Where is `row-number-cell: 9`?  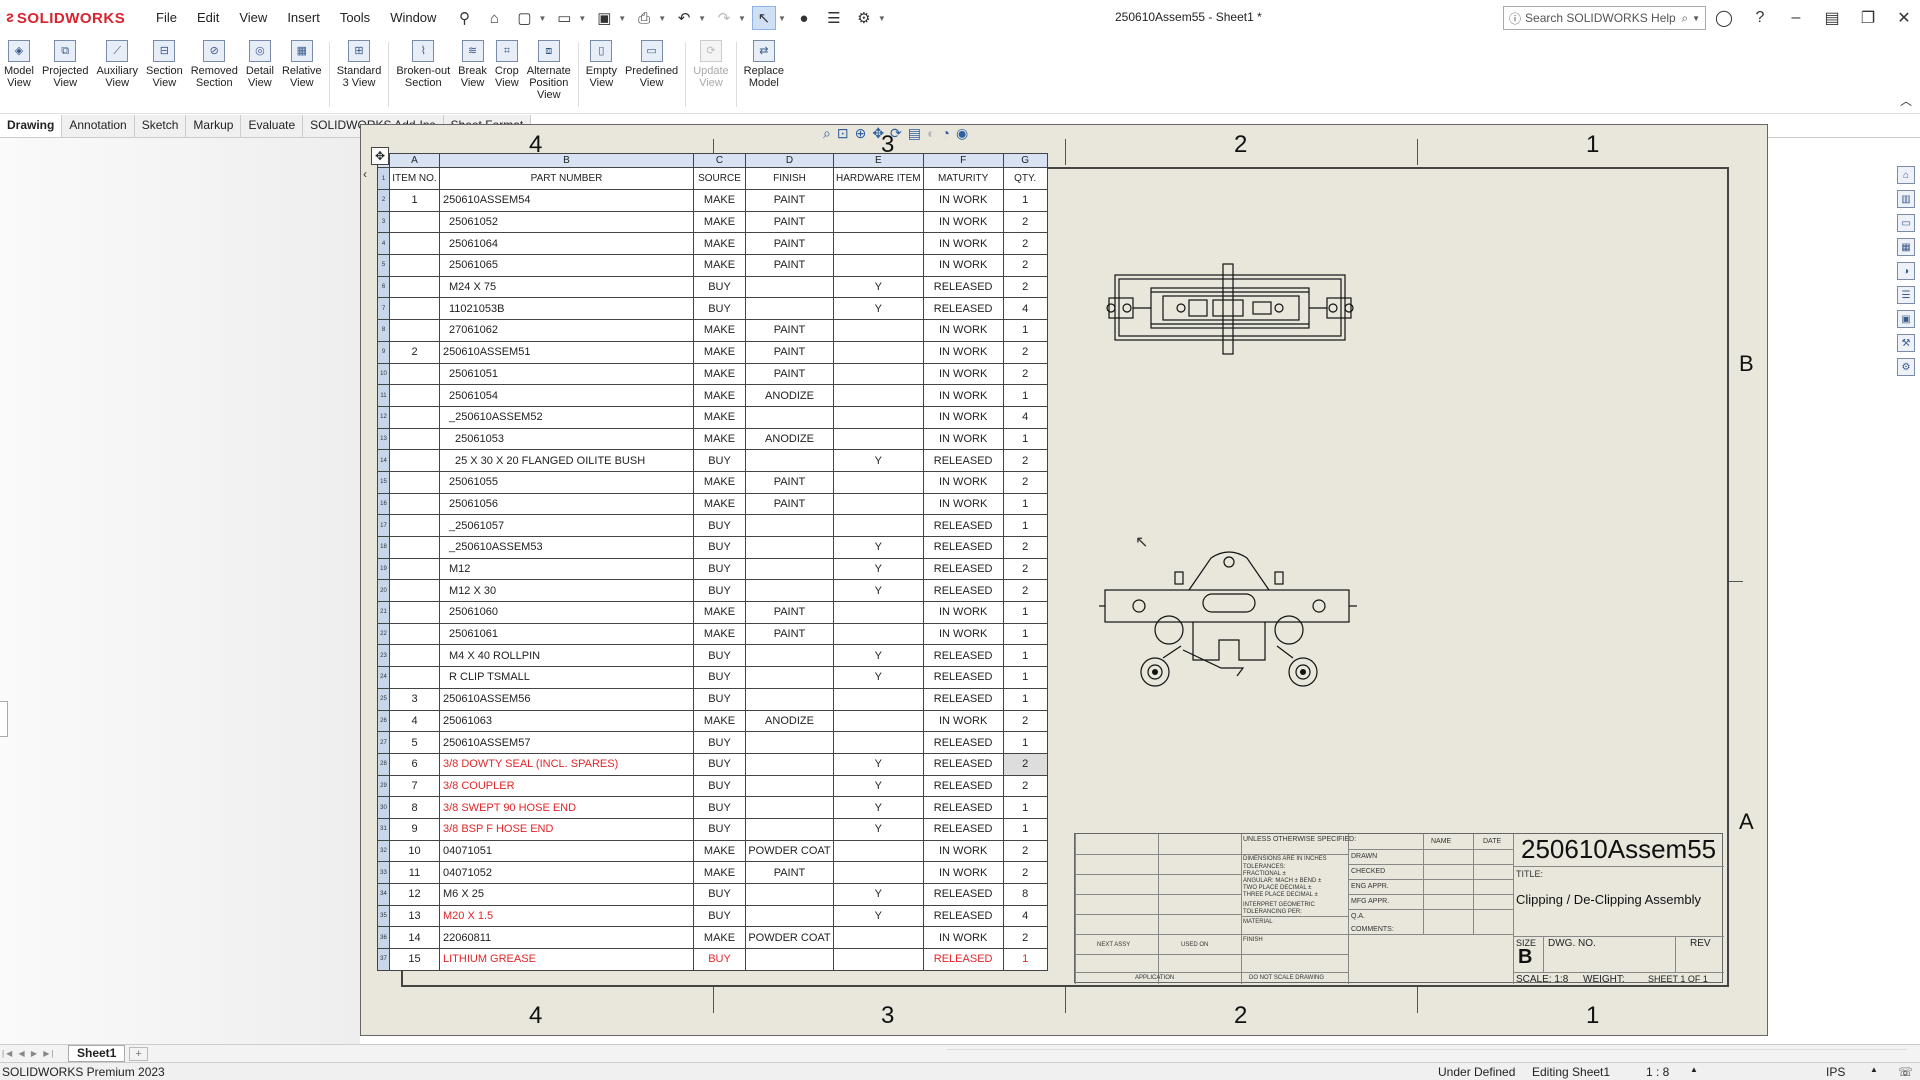
row-number-cell: 9 is located at coordinates (383, 352).